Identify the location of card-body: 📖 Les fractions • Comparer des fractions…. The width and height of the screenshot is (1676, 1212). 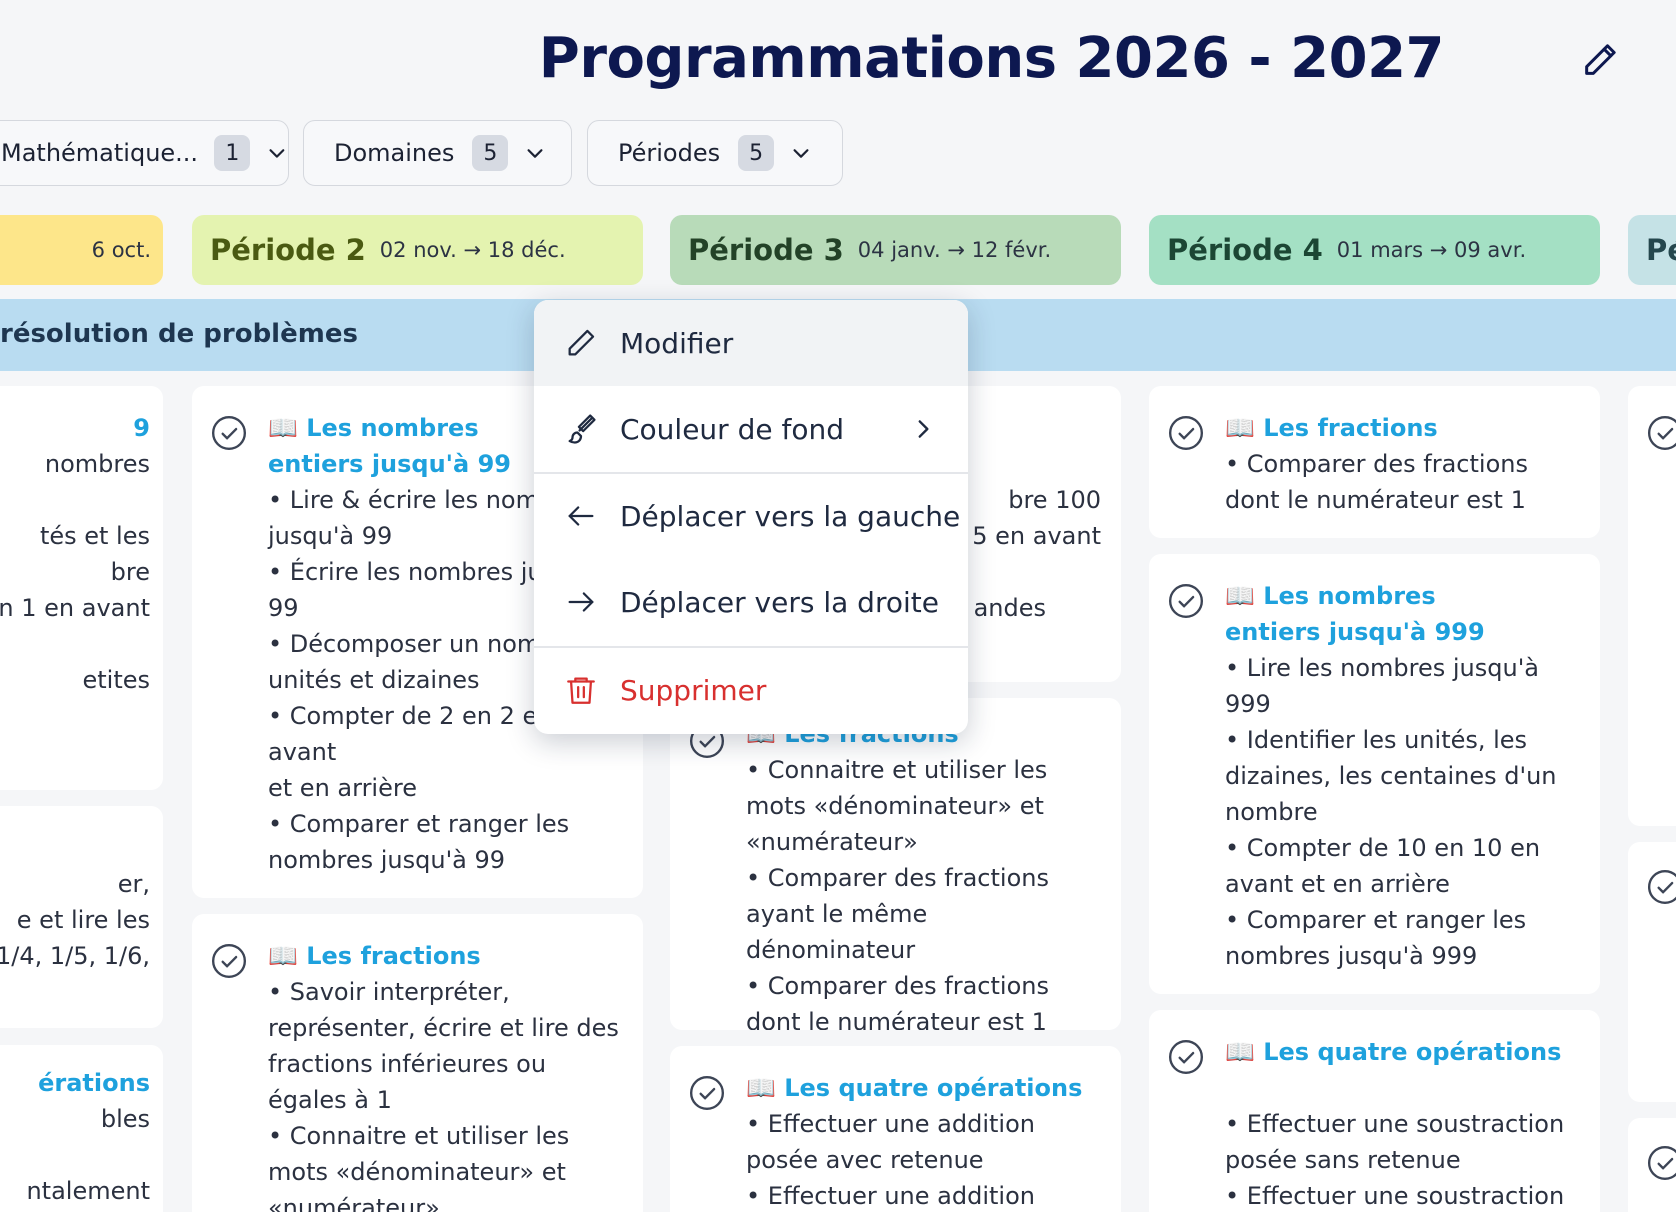
(1401, 464).